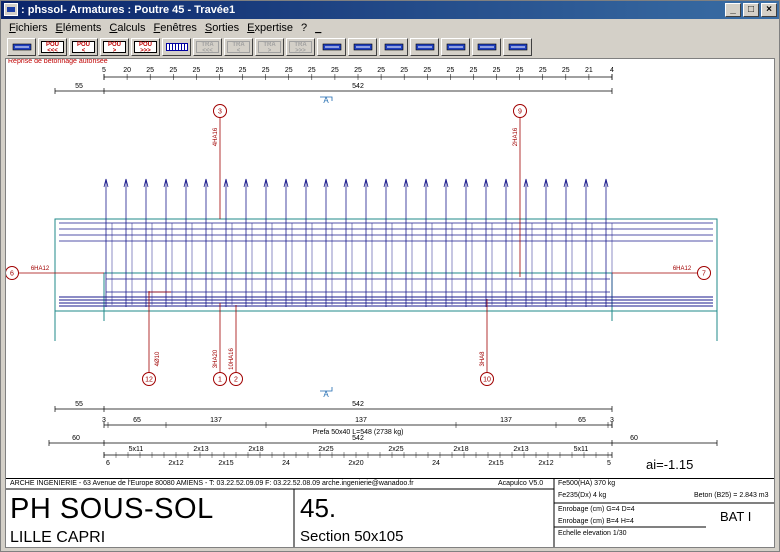 The image size is (780, 552). I want to click on pou-last-label: POU >>>, so click(145, 47).